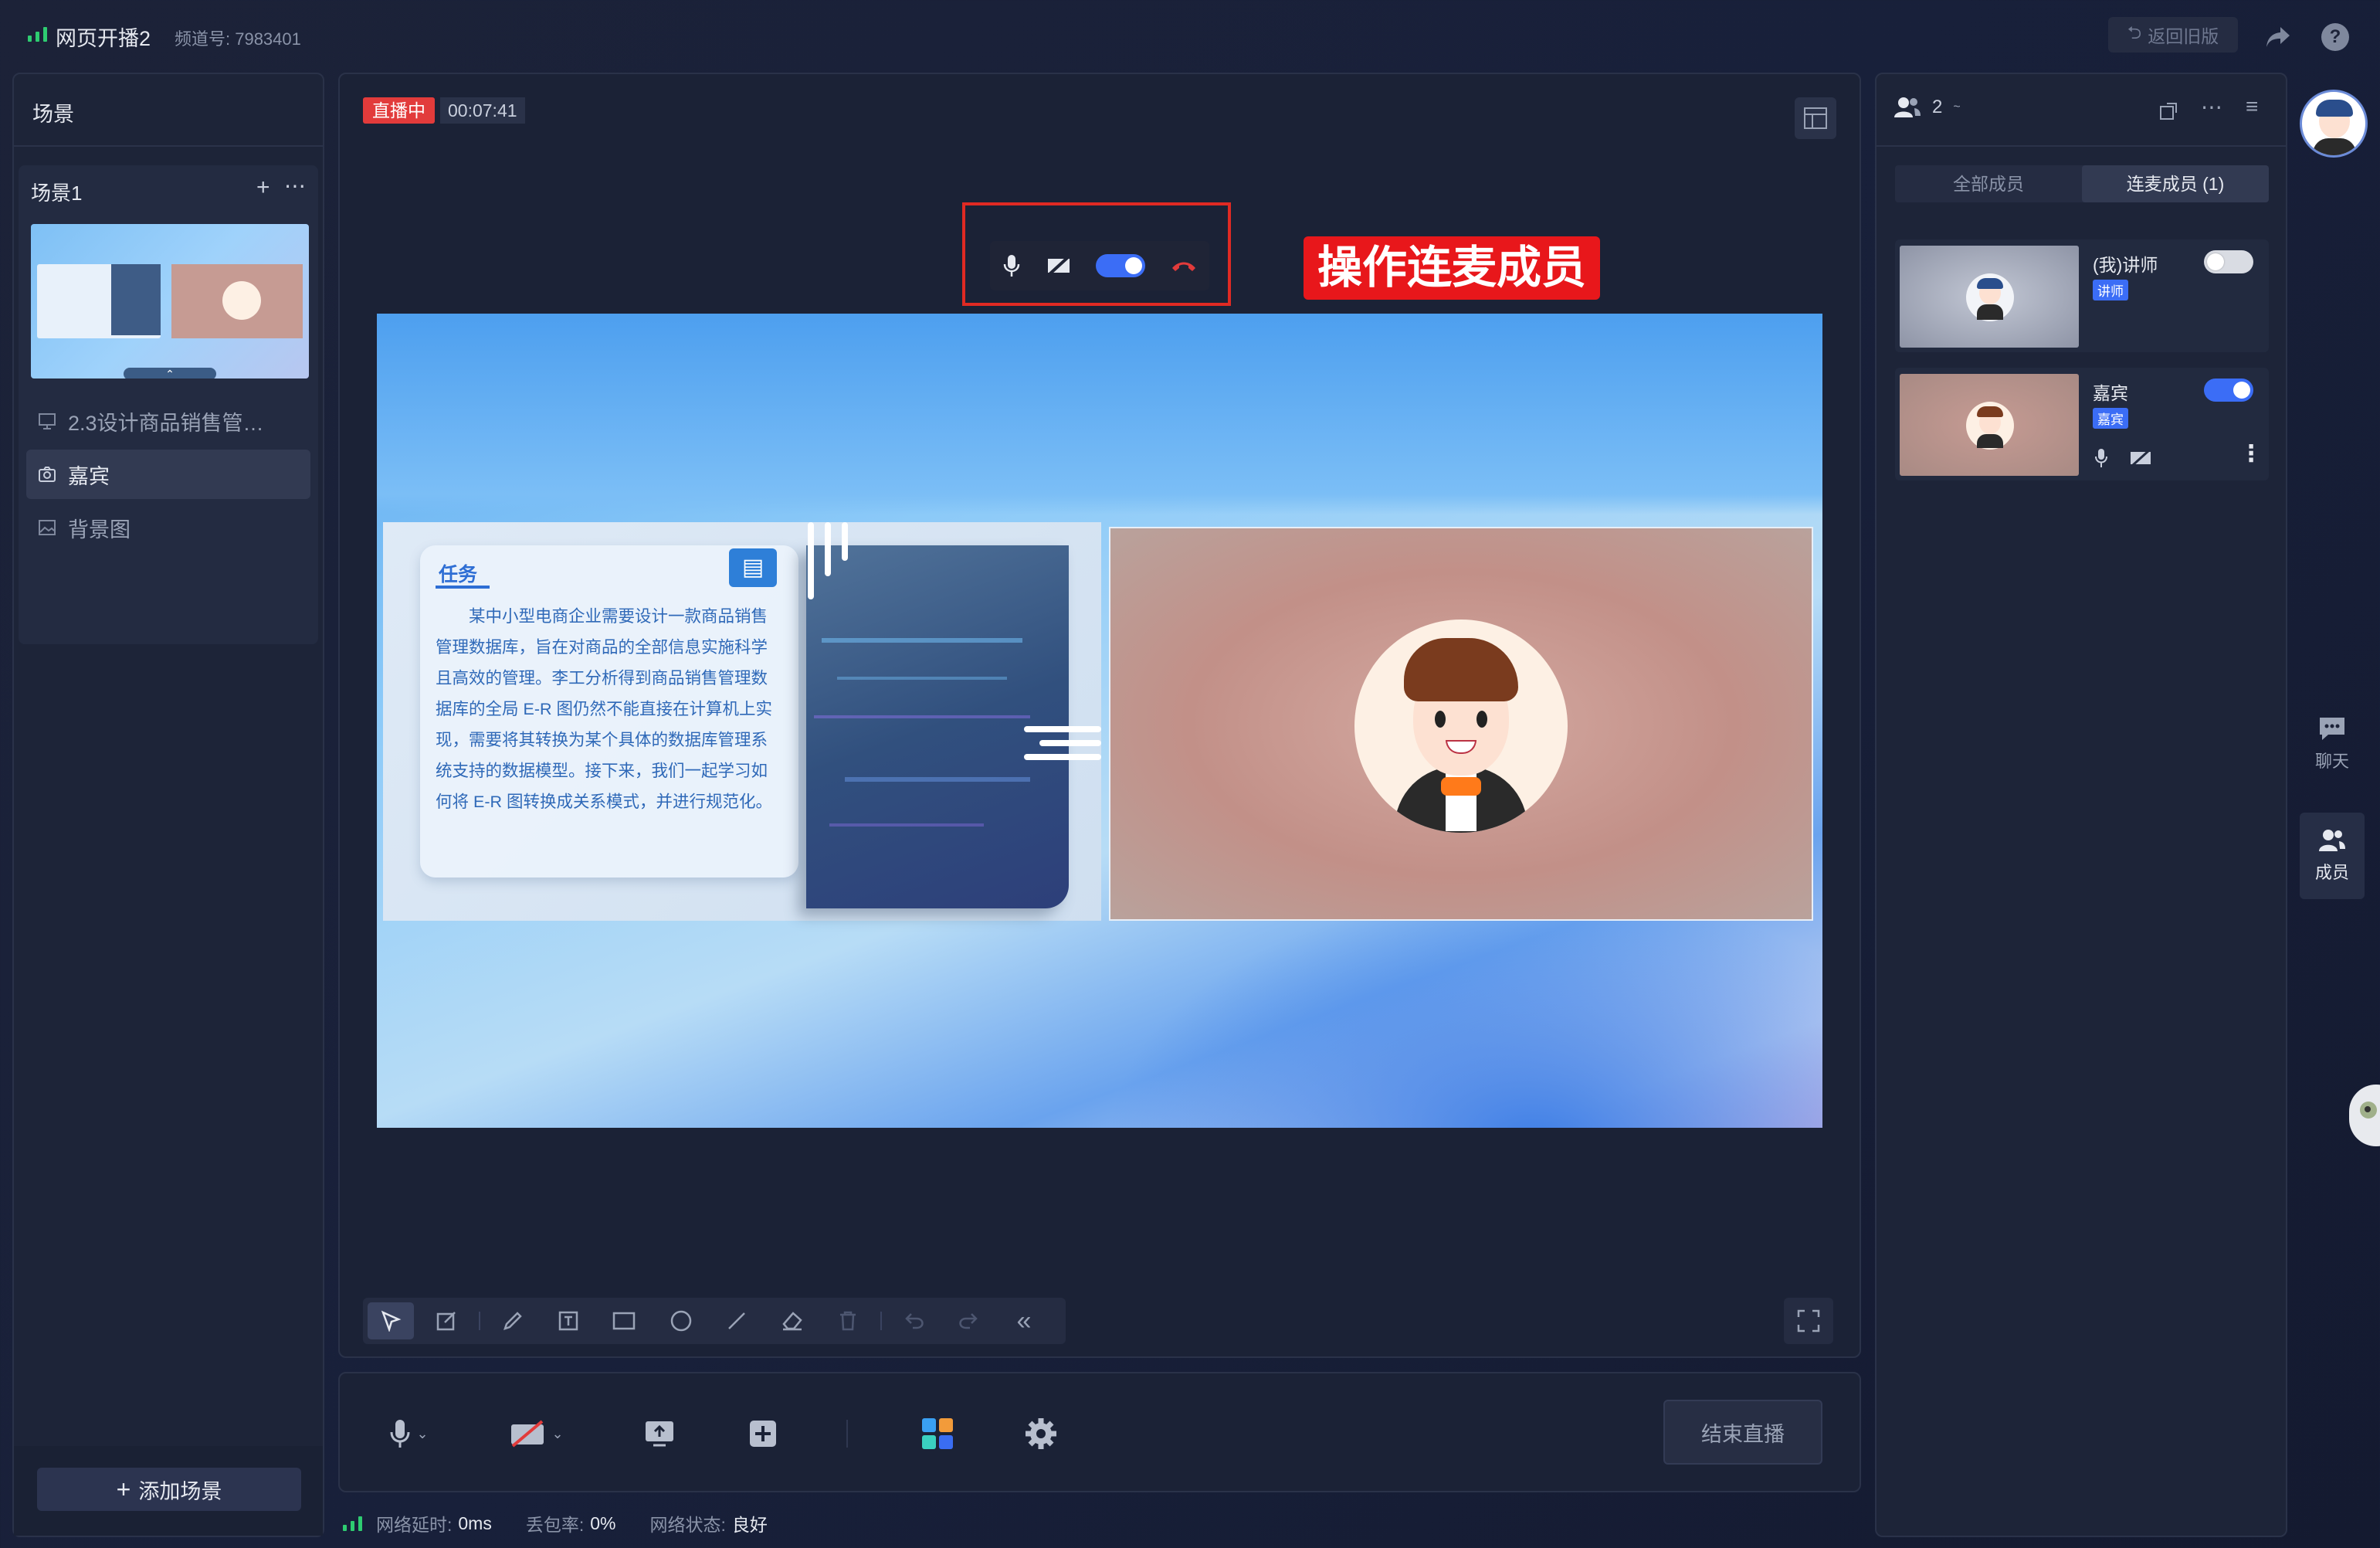 This screenshot has height=1548, width=2380. Describe the element at coordinates (681, 1320) in the screenshot. I see `circle-icon` at that location.